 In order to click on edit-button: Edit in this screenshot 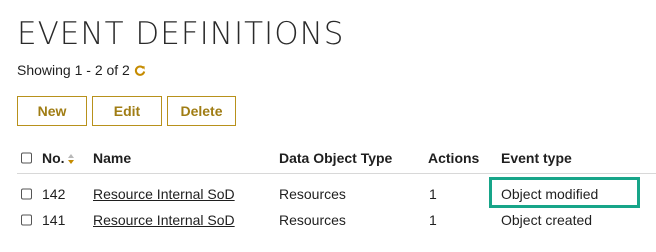, I will do `click(127, 111)`.